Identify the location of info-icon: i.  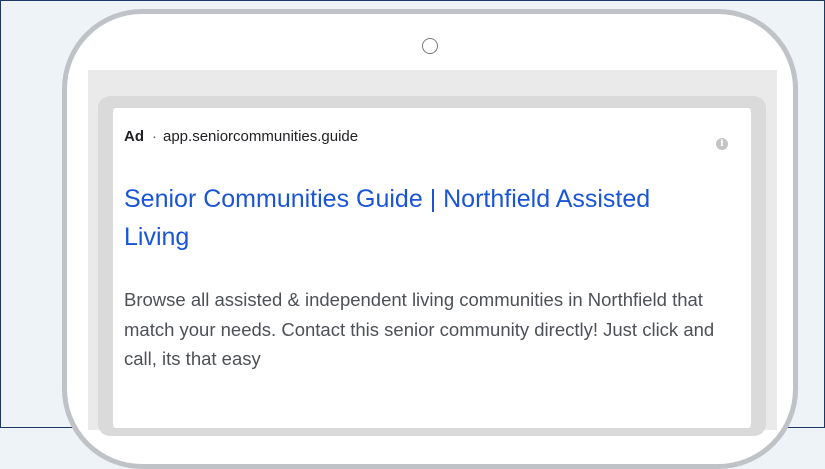
(722, 144).